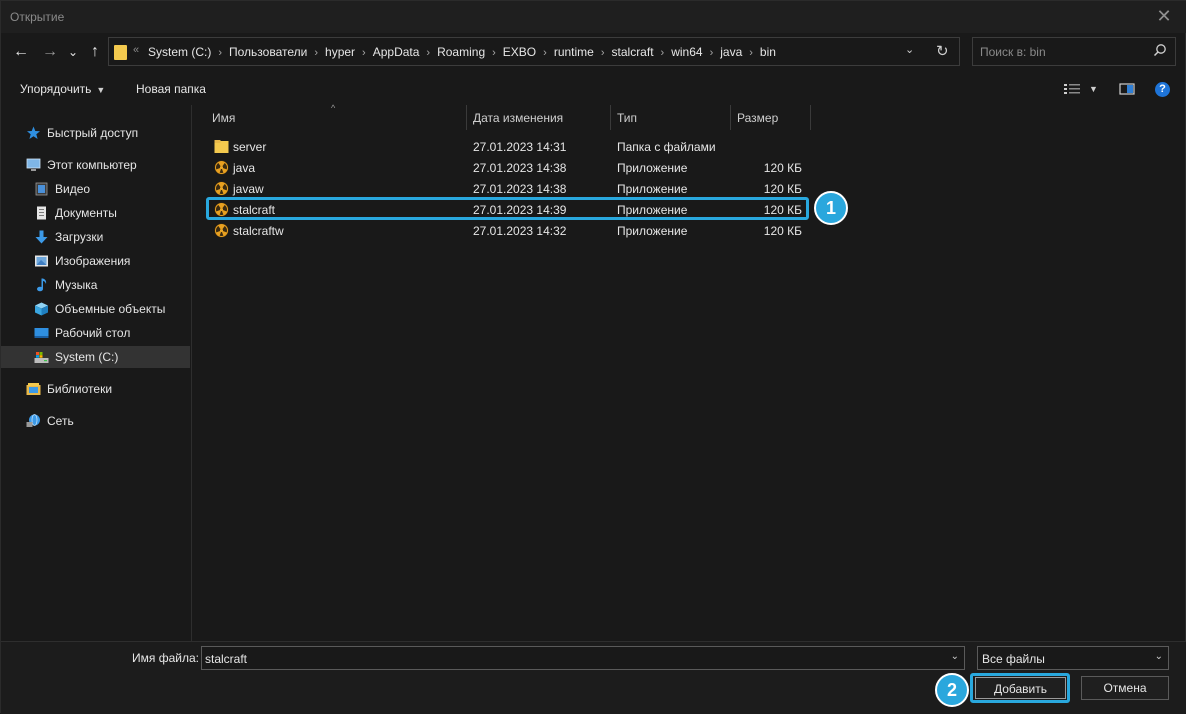 The image size is (1186, 714). Describe the element at coordinates (461, 52) in the screenshot. I see `breadcrumb-item: Roaming` at that location.